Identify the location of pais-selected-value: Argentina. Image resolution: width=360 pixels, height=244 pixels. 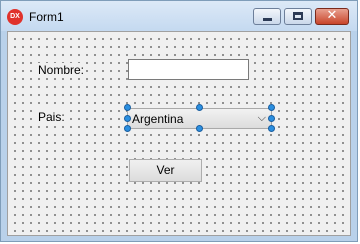
(158, 119).